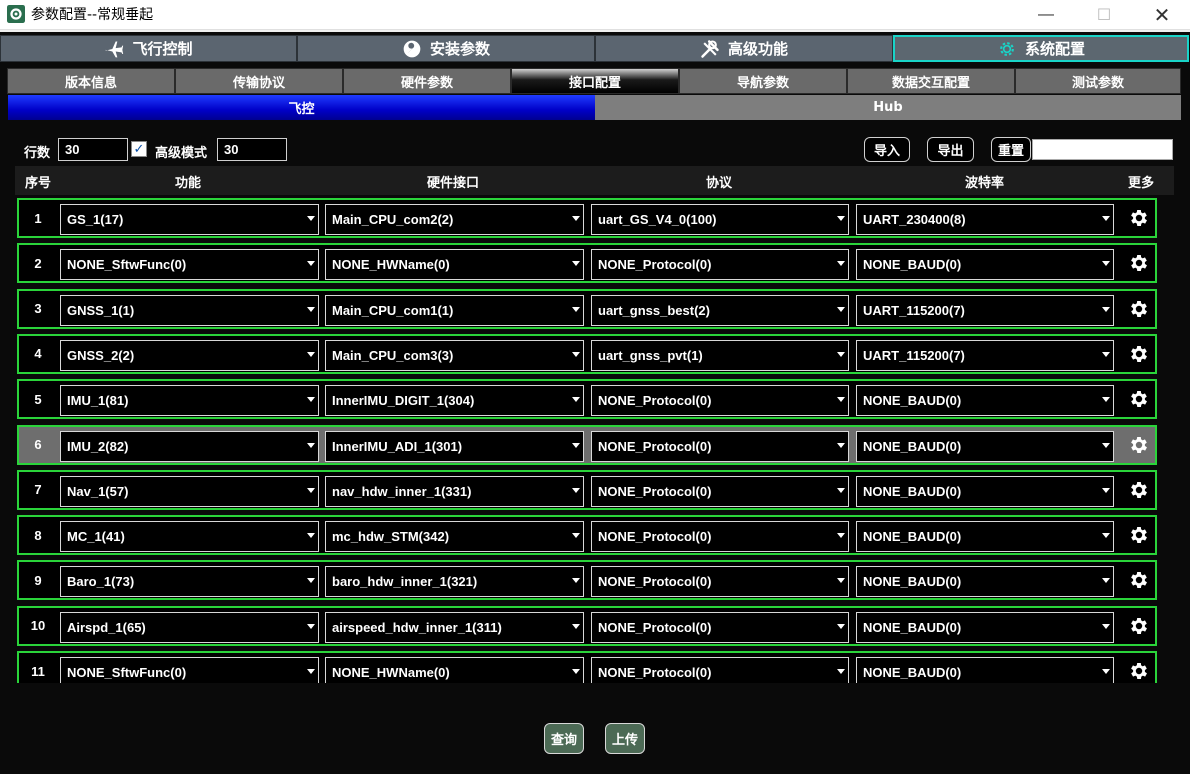 The width and height of the screenshot is (1190, 774). Describe the element at coordinates (454, 627) in the screenshot. I see `hw-interface-dropdown: airspeed_hdw_inner_1(311)` at that location.